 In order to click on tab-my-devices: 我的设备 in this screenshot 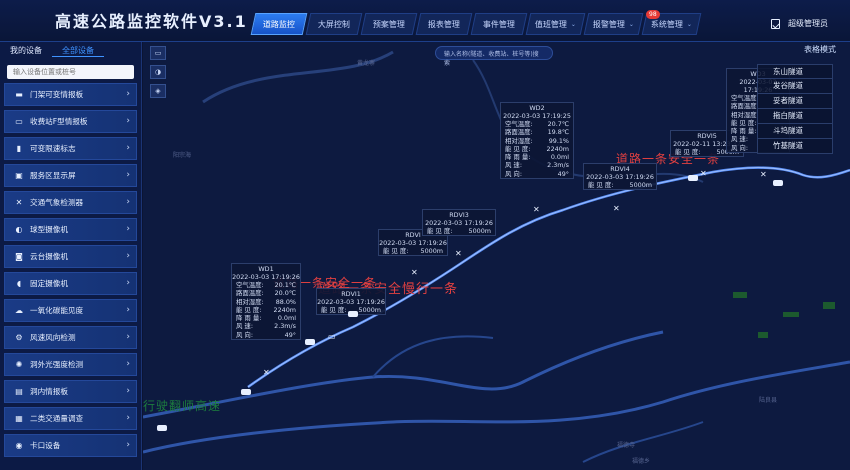, I will do `click(26, 50)`.